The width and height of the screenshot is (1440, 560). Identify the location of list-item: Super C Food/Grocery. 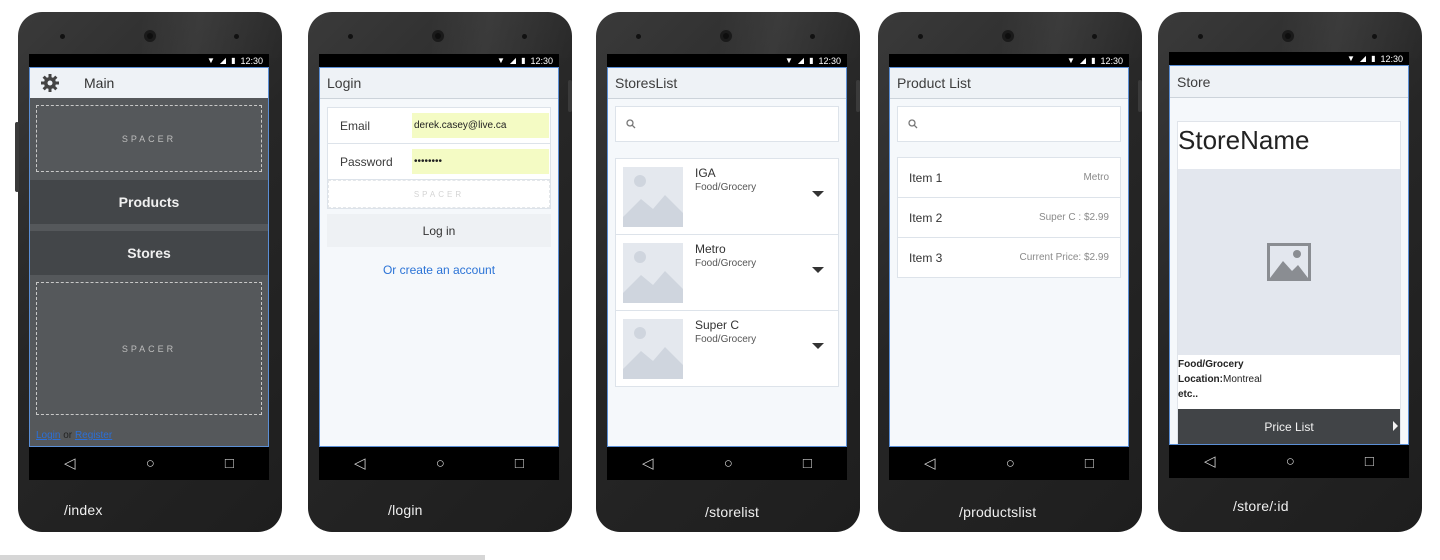
(727, 348).